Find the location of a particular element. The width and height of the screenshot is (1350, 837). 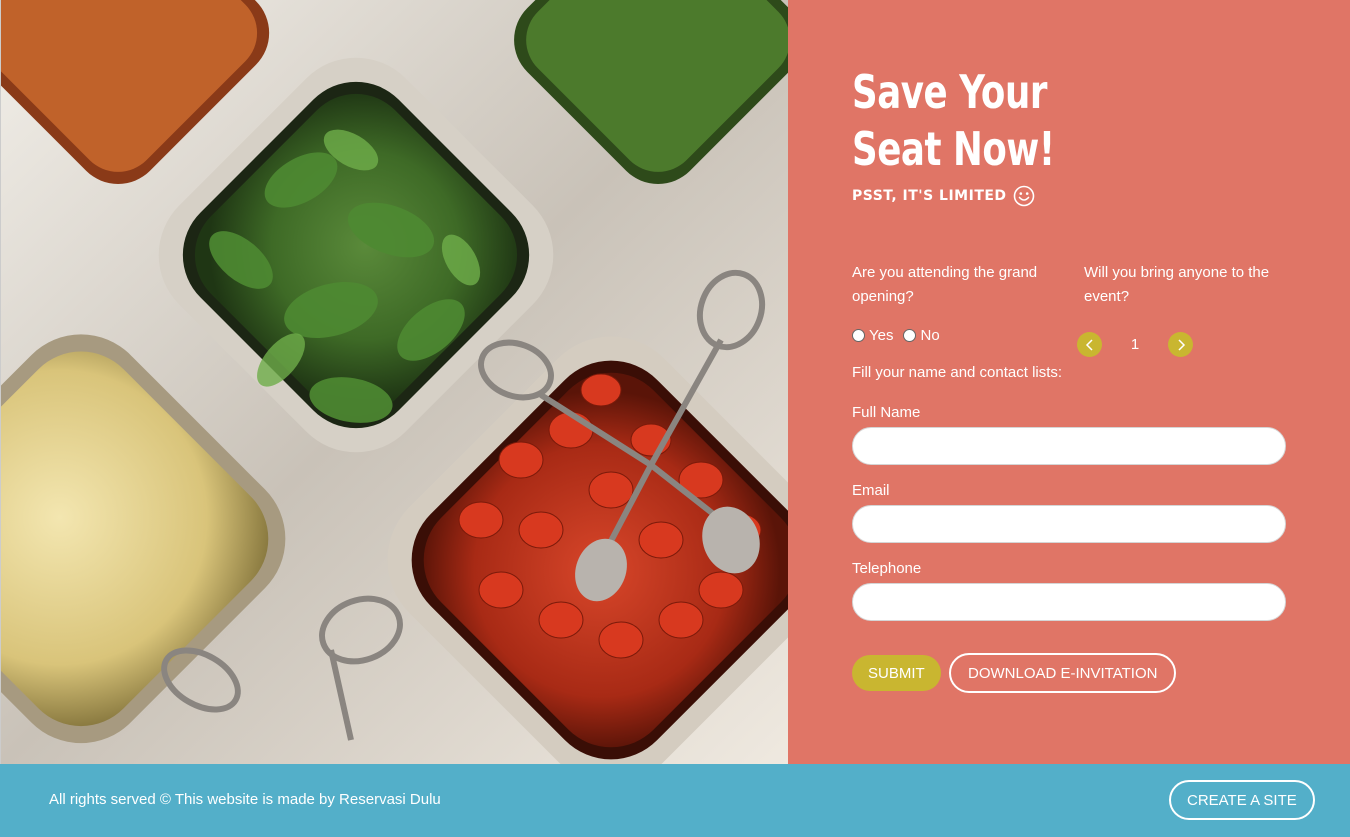

subtitle: PSST, IT'S LIMITED is located at coordinates (943, 196).